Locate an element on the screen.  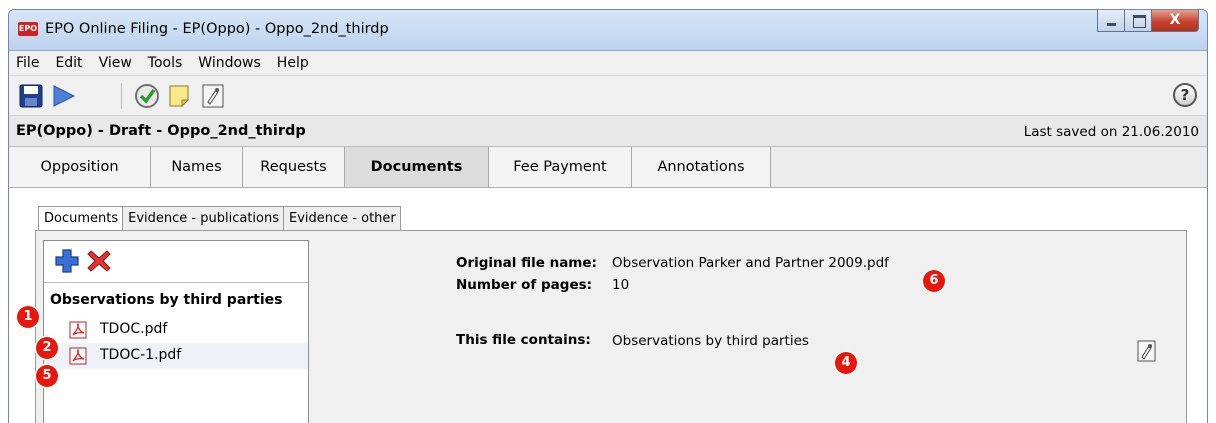
callout-marker-2: 2 is located at coordinates (47, 348).